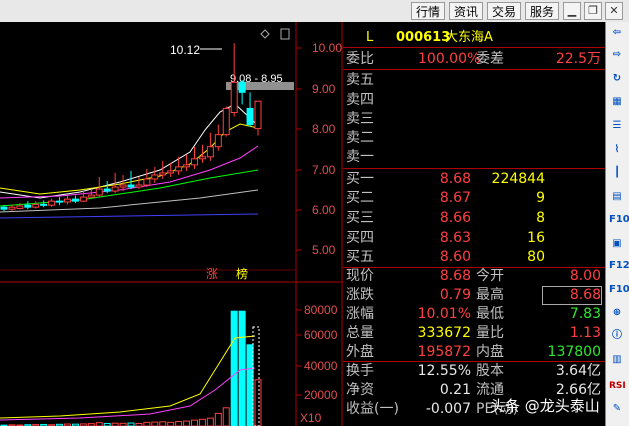  I want to click on zoom-icon: ⊕, so click(617, 313).